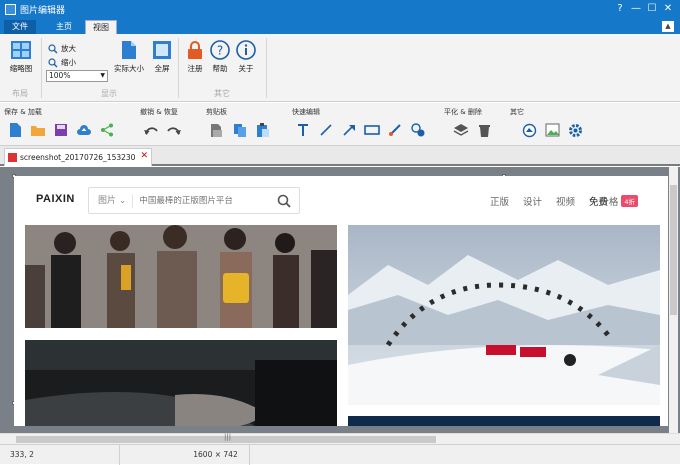  What do you see at coordinates (609, 202) in the screenshot?
I see `site-price-label: 价格` at bounding box center [609, 202].